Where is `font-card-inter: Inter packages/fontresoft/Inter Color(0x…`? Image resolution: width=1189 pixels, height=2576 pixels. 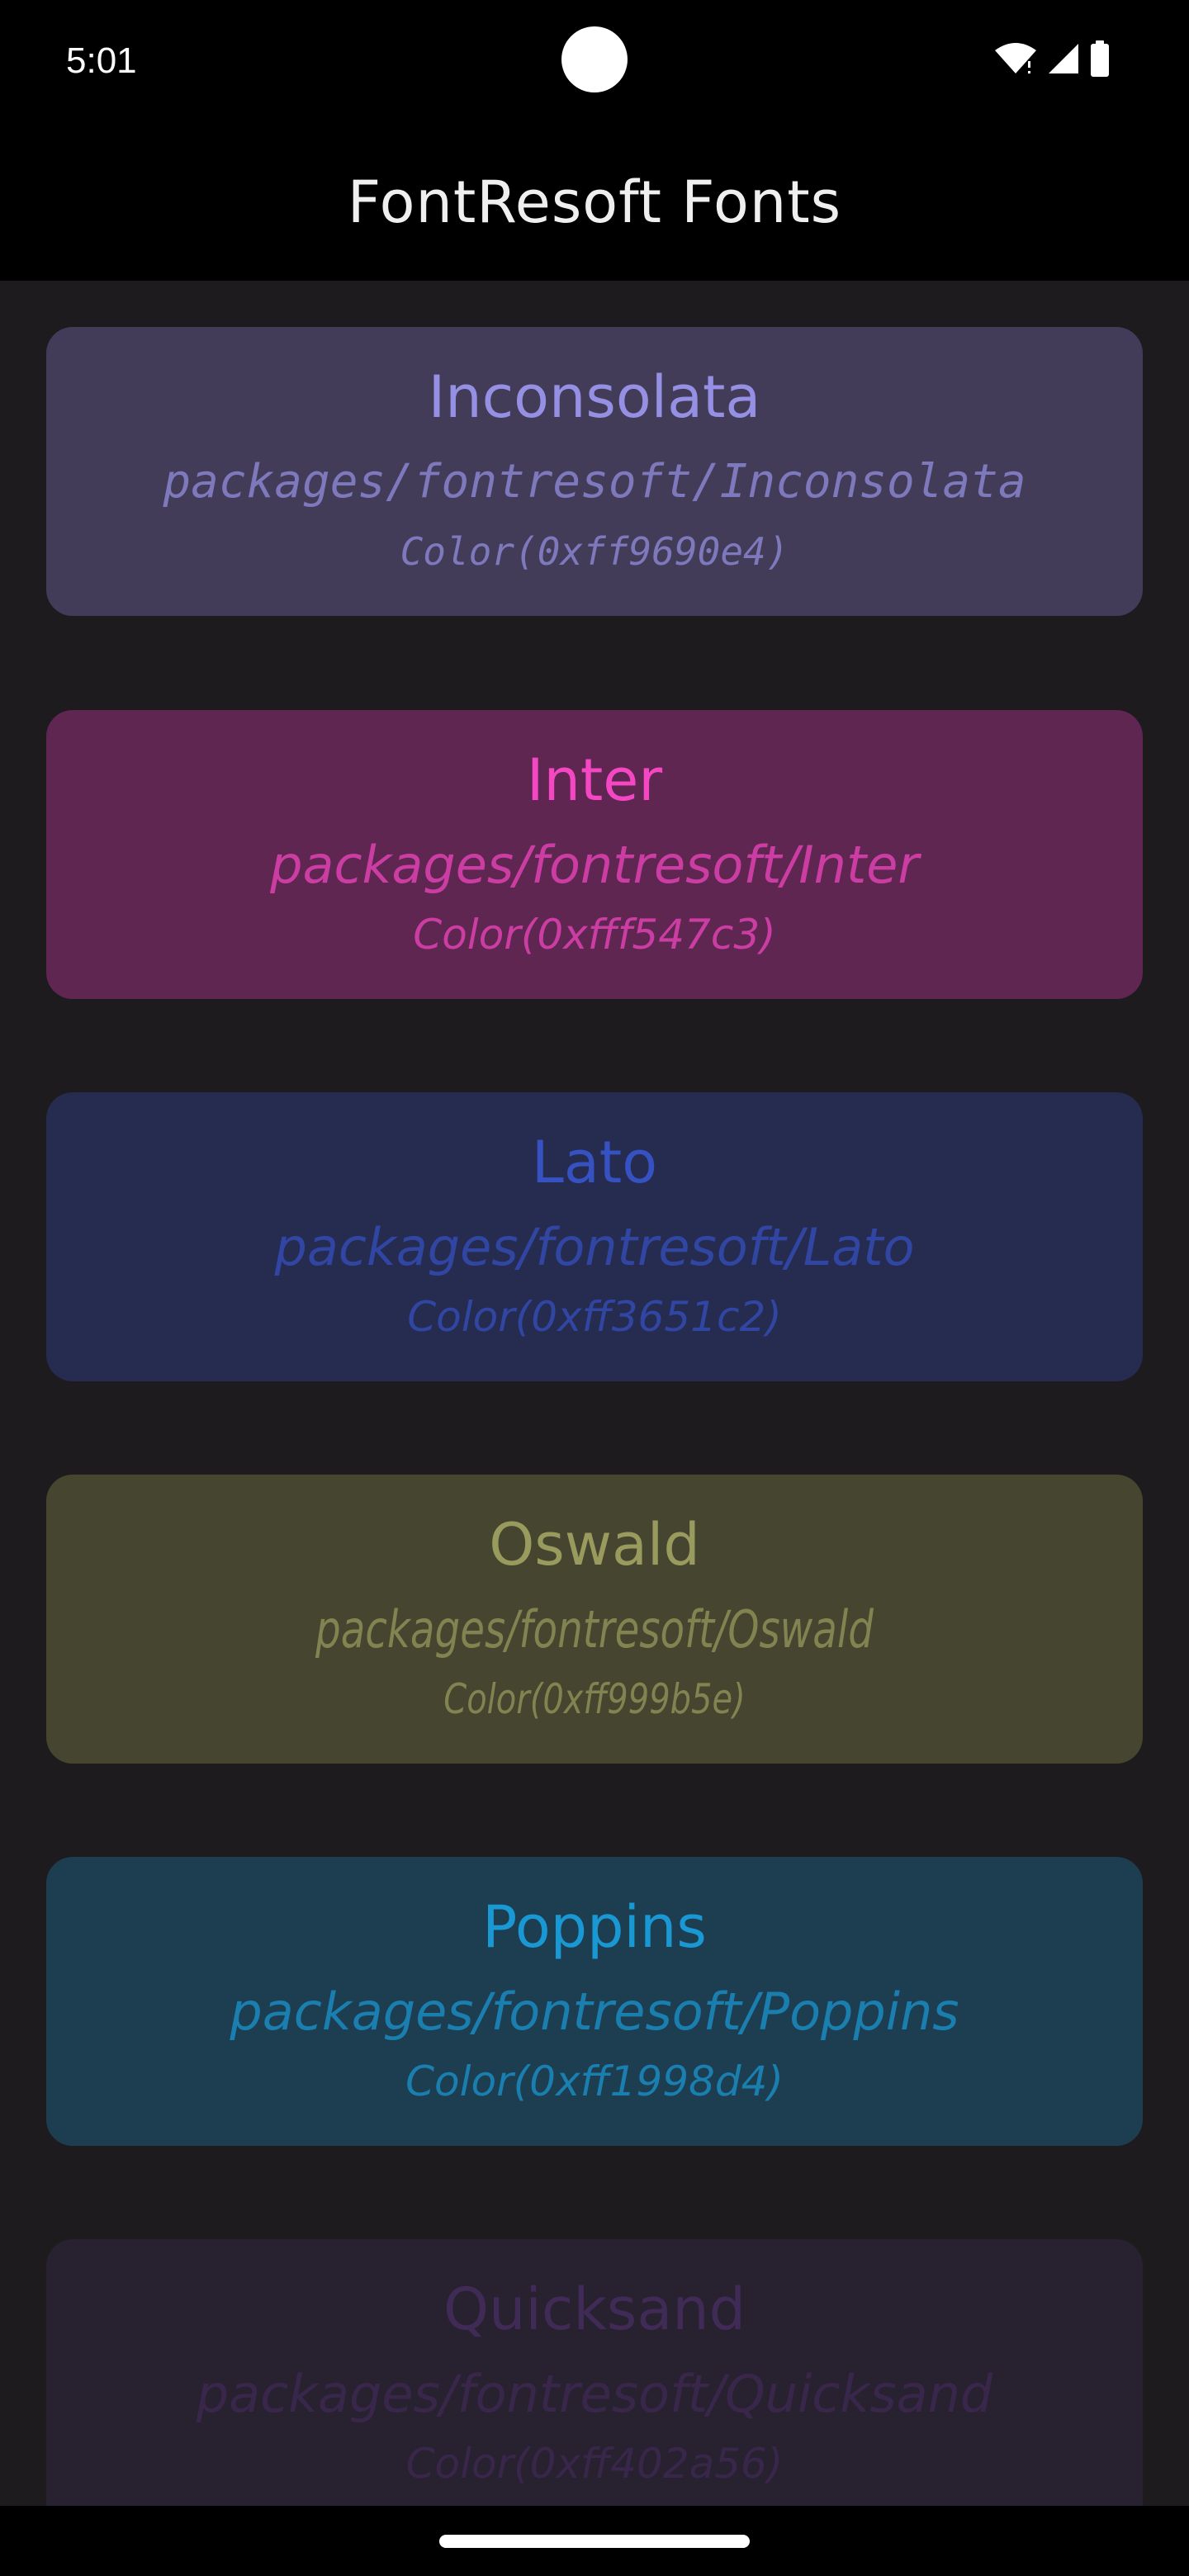
font-card-inter: Inter packages/fontresoft/Inter Color(0x… is located at coordinates (594, 854).